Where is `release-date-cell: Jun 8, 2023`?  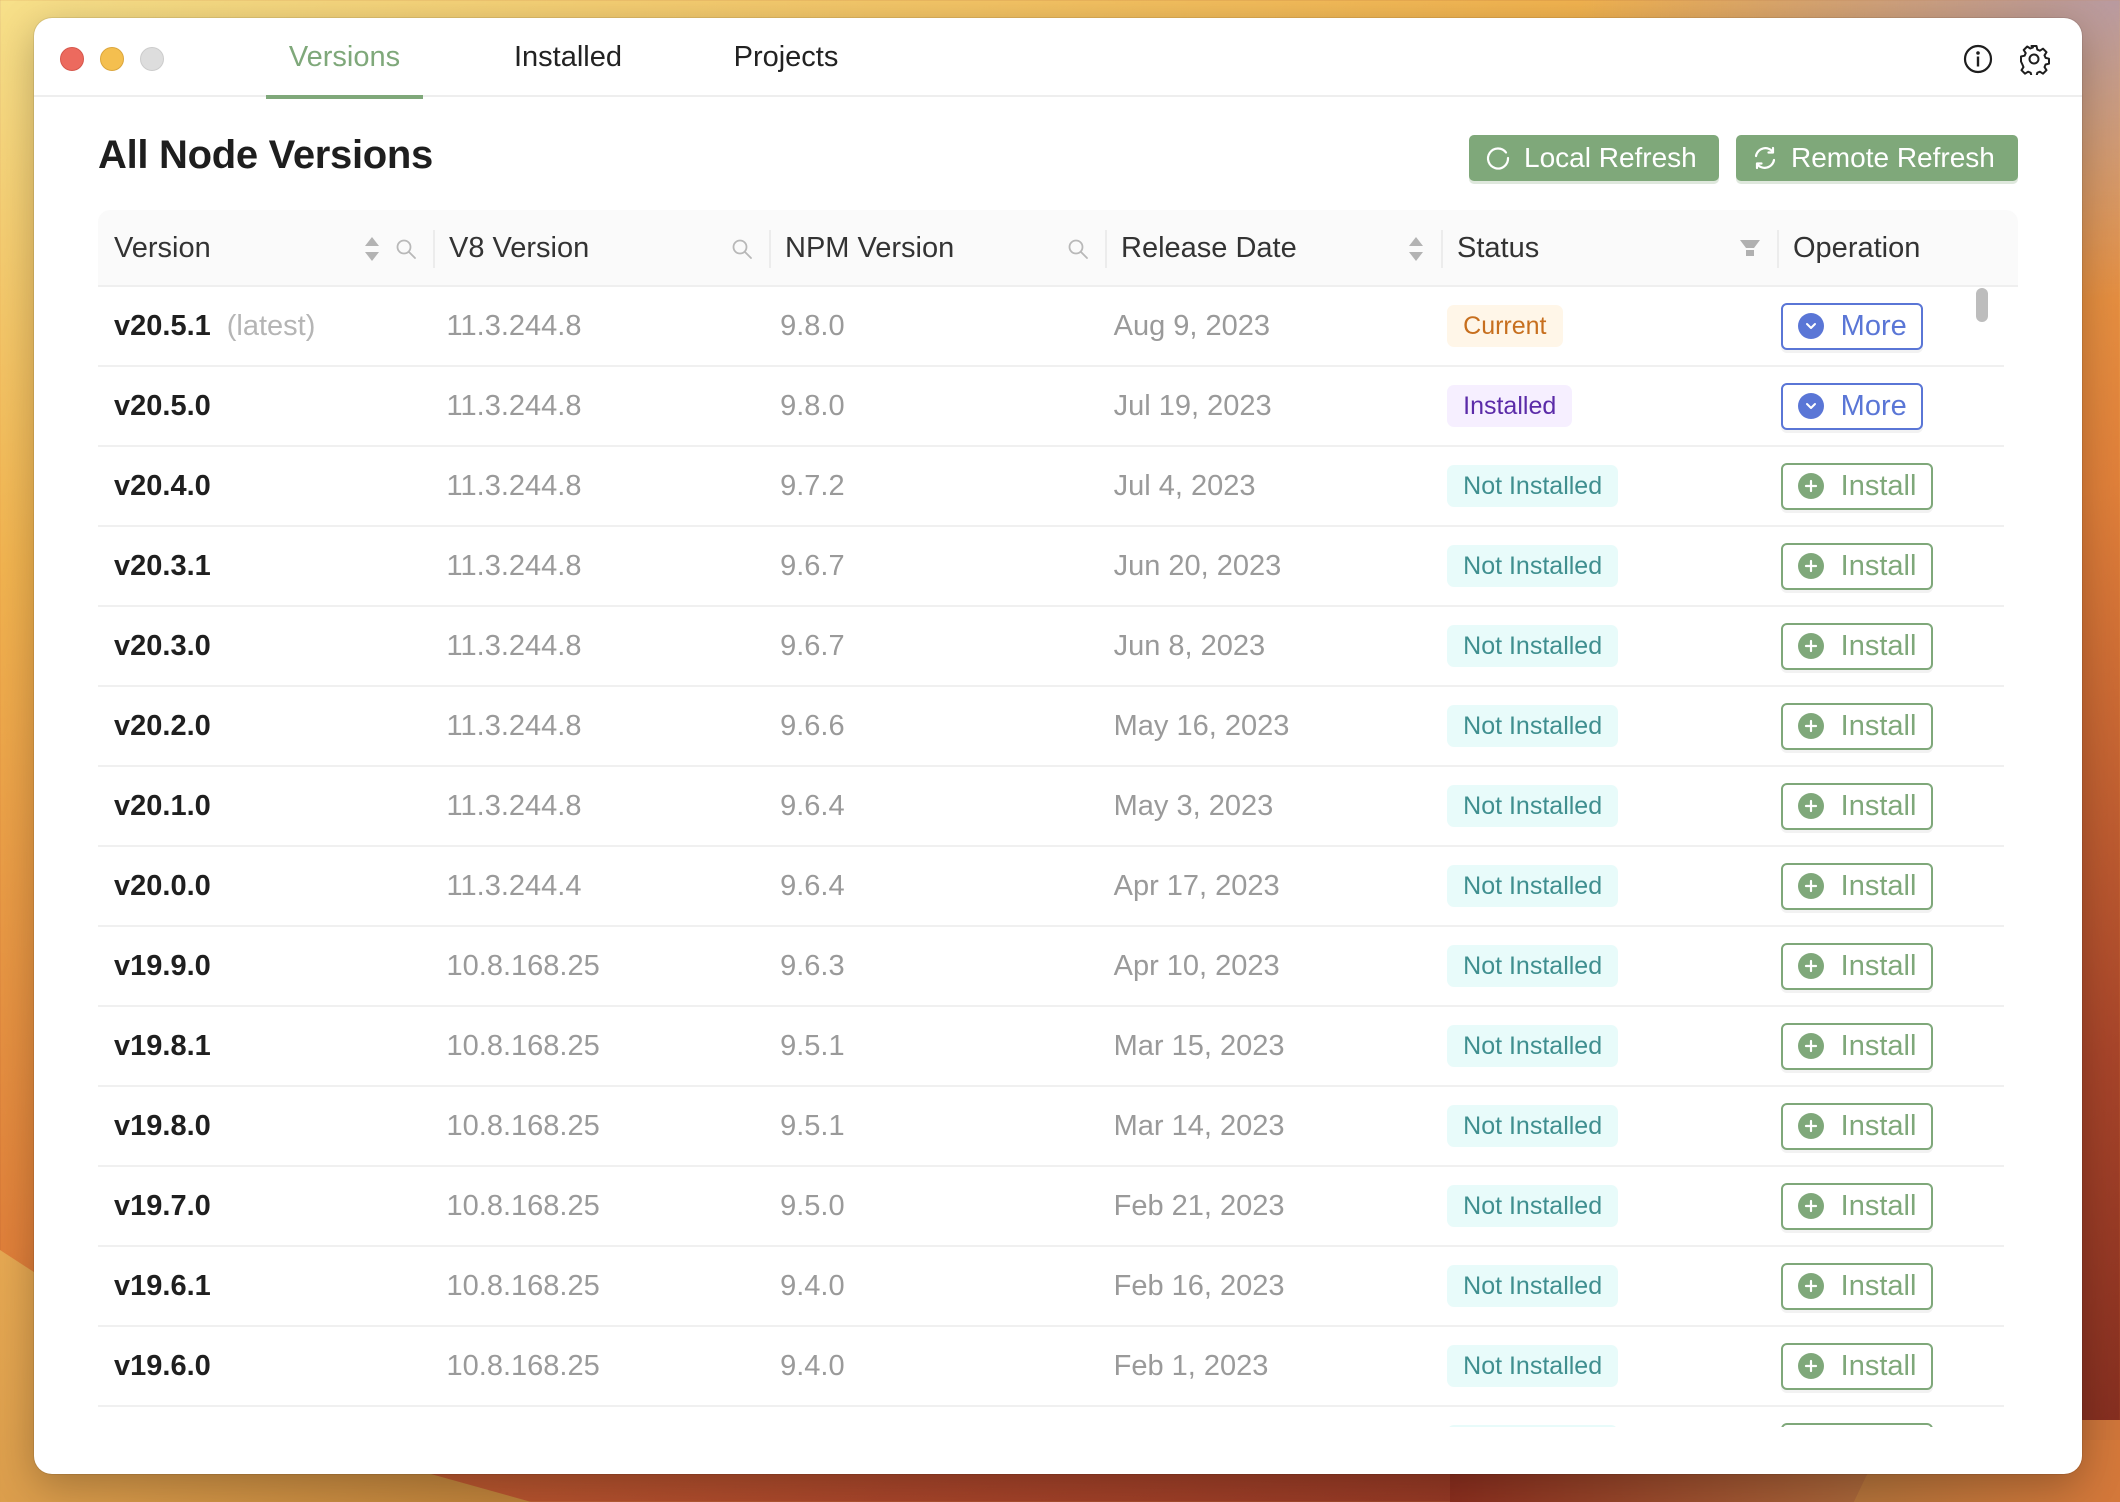
release-date-cell: Jun 8, 2023 is located at coordinates (1189, 645).